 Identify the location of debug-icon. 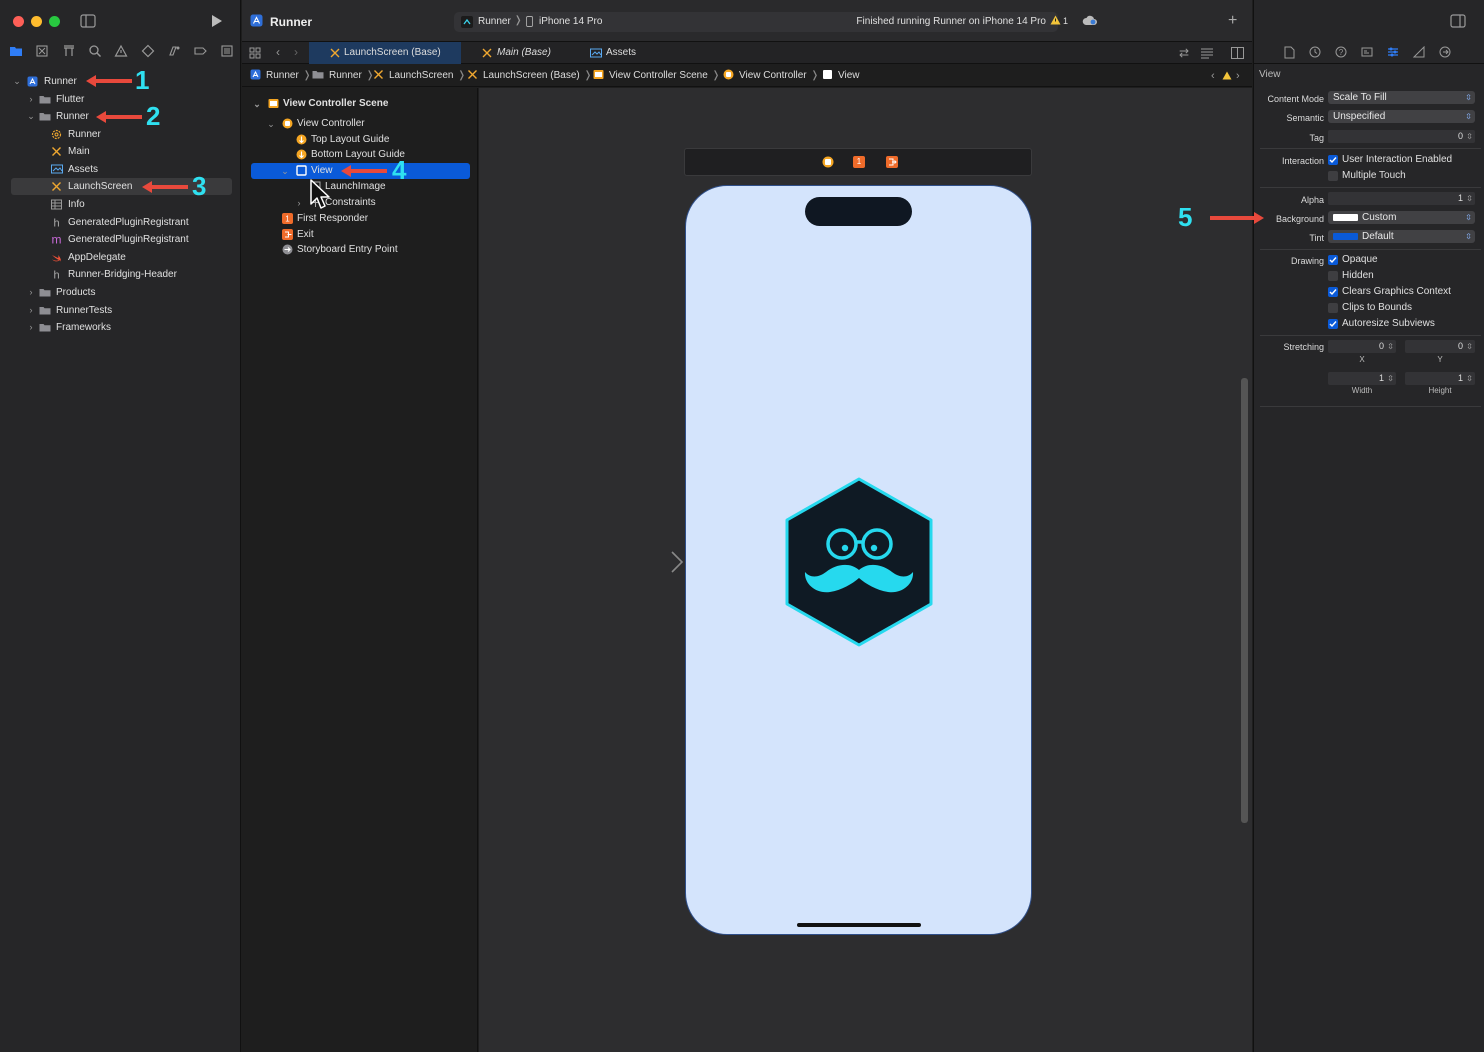
(174, 51).